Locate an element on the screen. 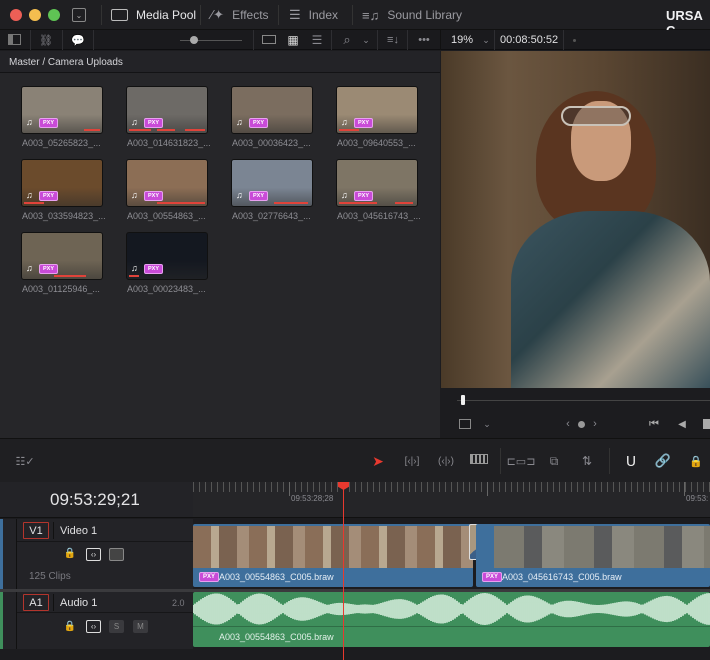 This screenshot has height=660, width=710. insert-clip-icon: ⊏▭⊐ is located at coordinates (521, 461).